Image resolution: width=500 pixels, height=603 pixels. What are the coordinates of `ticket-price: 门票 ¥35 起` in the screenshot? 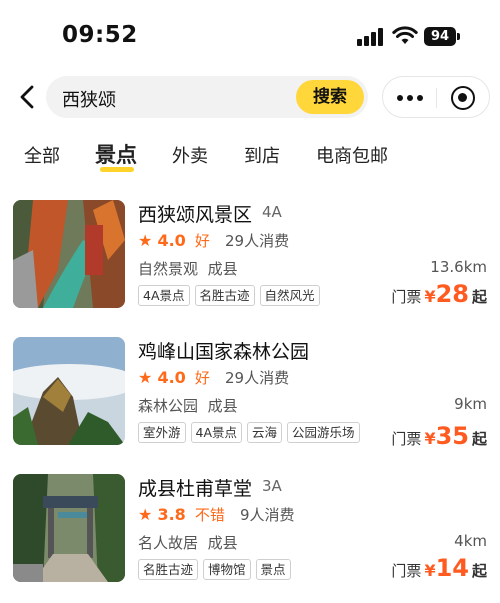 It's located at (439, 437).